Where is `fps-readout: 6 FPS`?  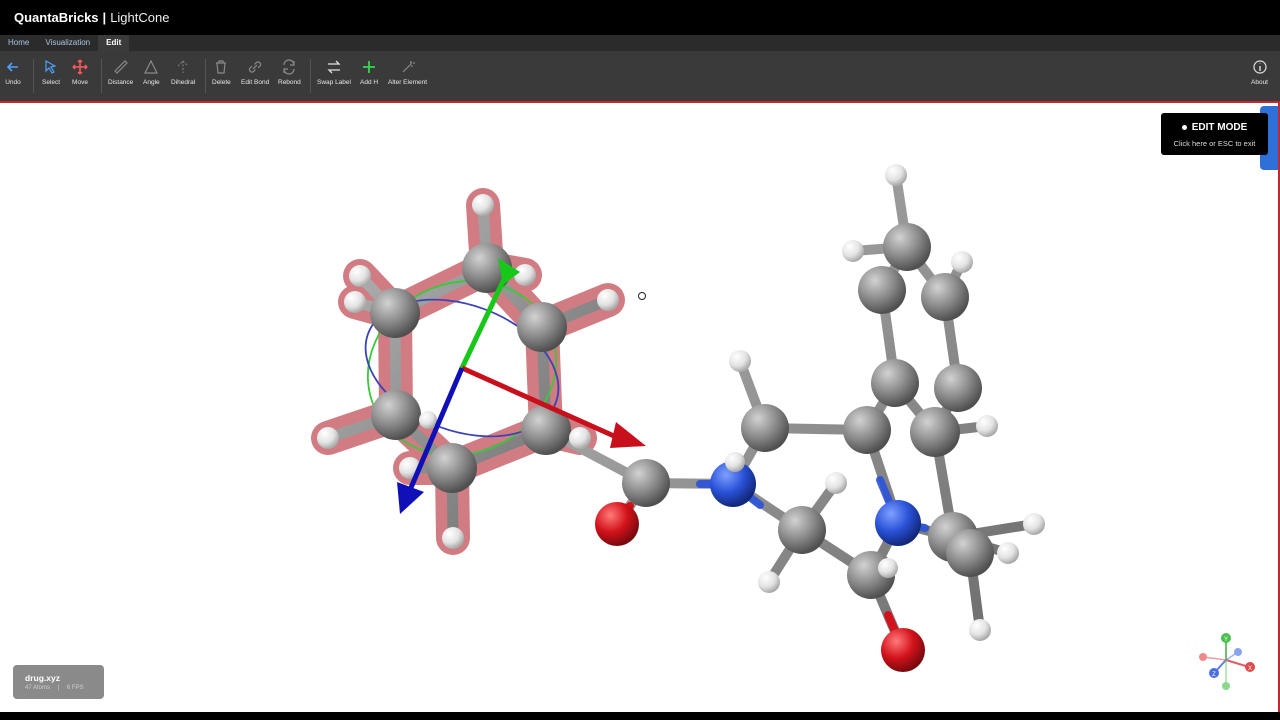
fps-readout: 6 FPS is located at coordinates (75, 688).